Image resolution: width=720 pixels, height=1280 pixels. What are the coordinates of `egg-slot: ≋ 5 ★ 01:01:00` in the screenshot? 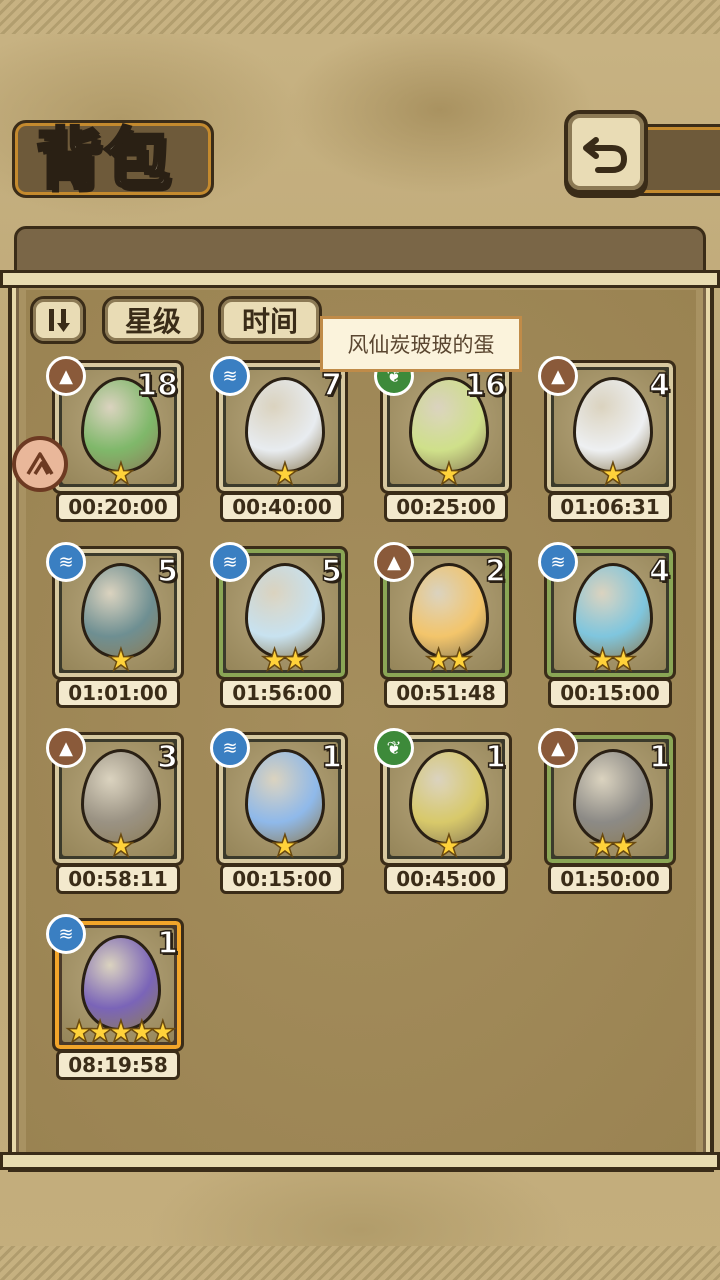 It's located at (115, 626).